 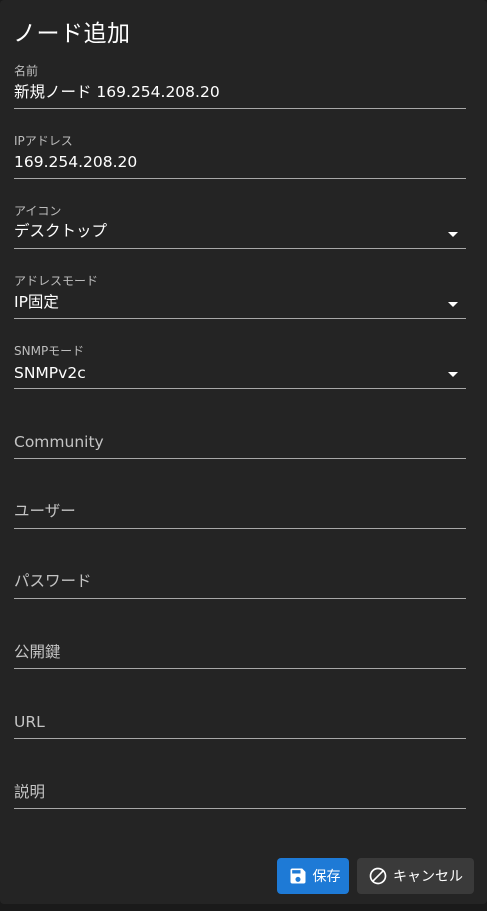 I want to click on save-button: 保存, so click(x=313, y=876).